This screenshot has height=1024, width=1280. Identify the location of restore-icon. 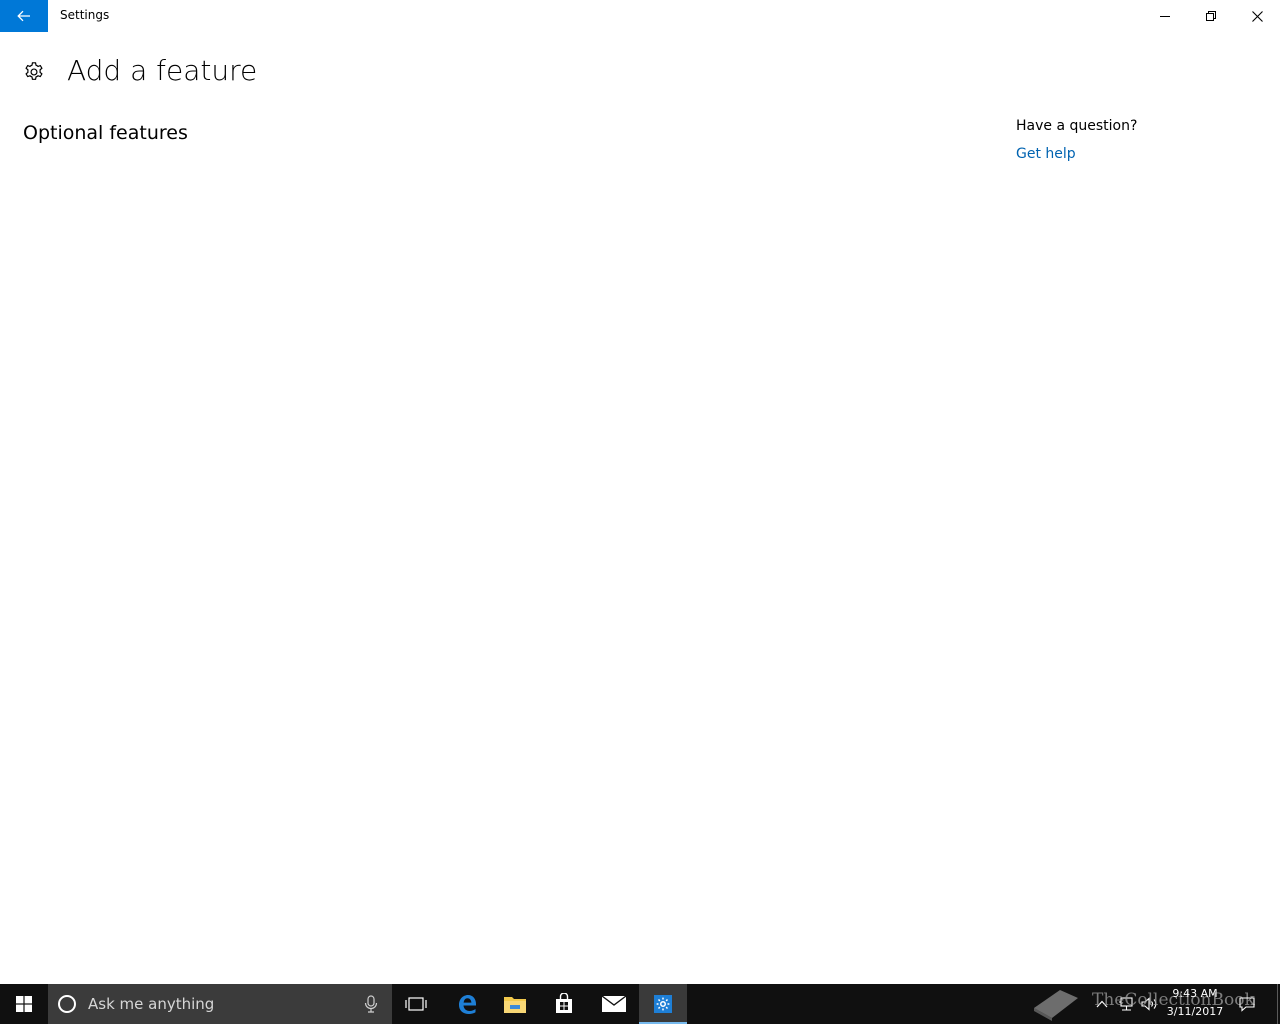
(1211, 16).